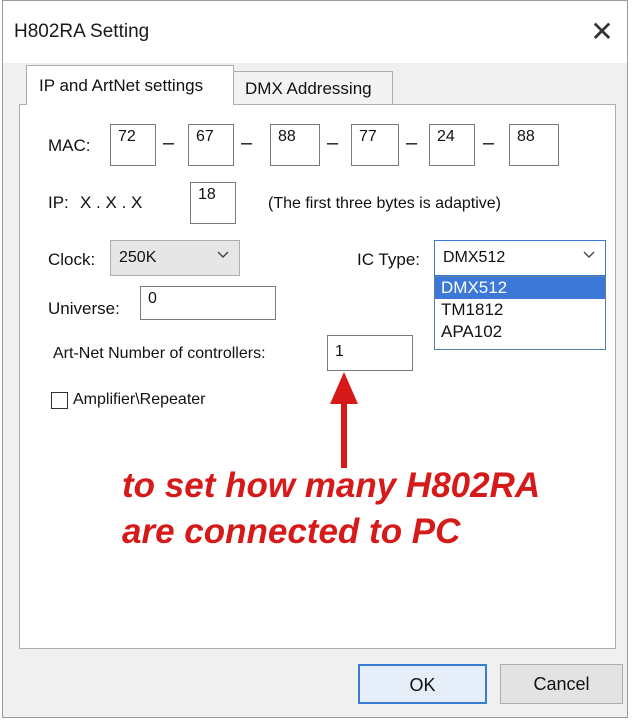 This screenshot has height=720, width=632. Describe the element at coordinates (370, 353) in the screenshot. I see `artnet-controllers-input: 1` at that location.